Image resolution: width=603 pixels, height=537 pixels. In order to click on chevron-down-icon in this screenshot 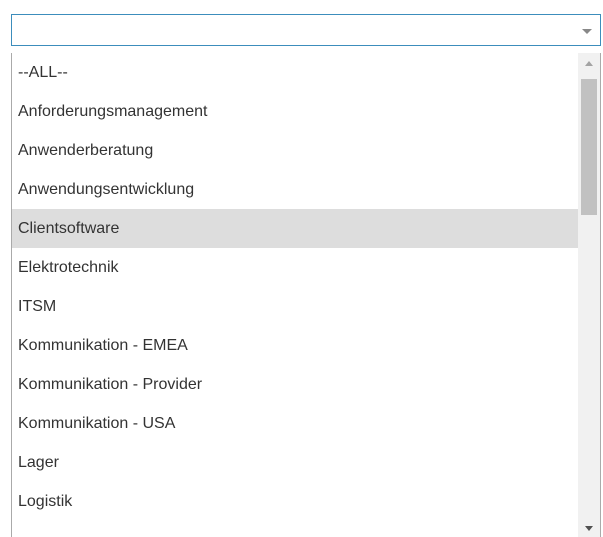, I will do `click(589, 528)`.